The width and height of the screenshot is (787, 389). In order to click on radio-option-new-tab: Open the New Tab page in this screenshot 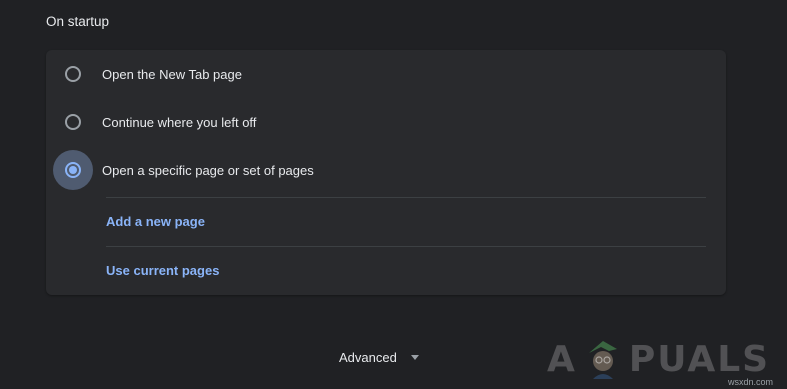, I will do `click(386, 74)`.